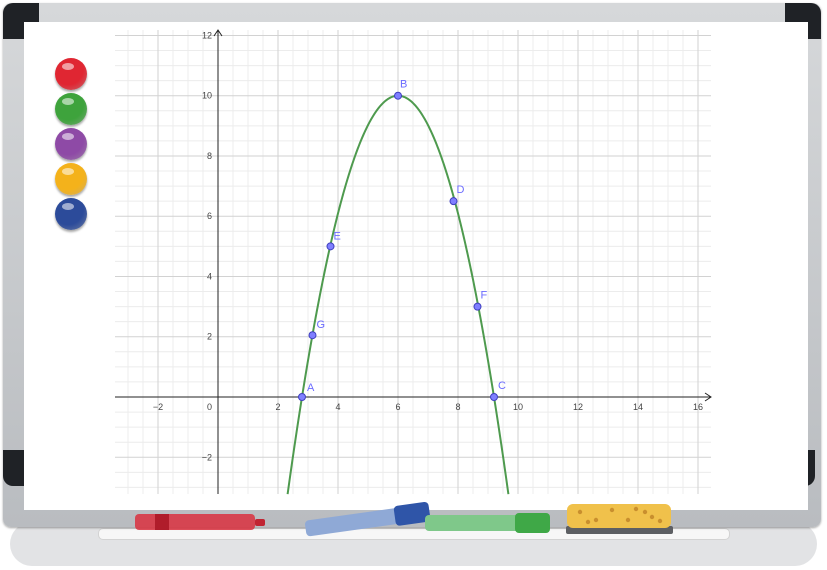  Describe the element at coordinates (494, 397) in the screenshot. I see `point-c` at that location.